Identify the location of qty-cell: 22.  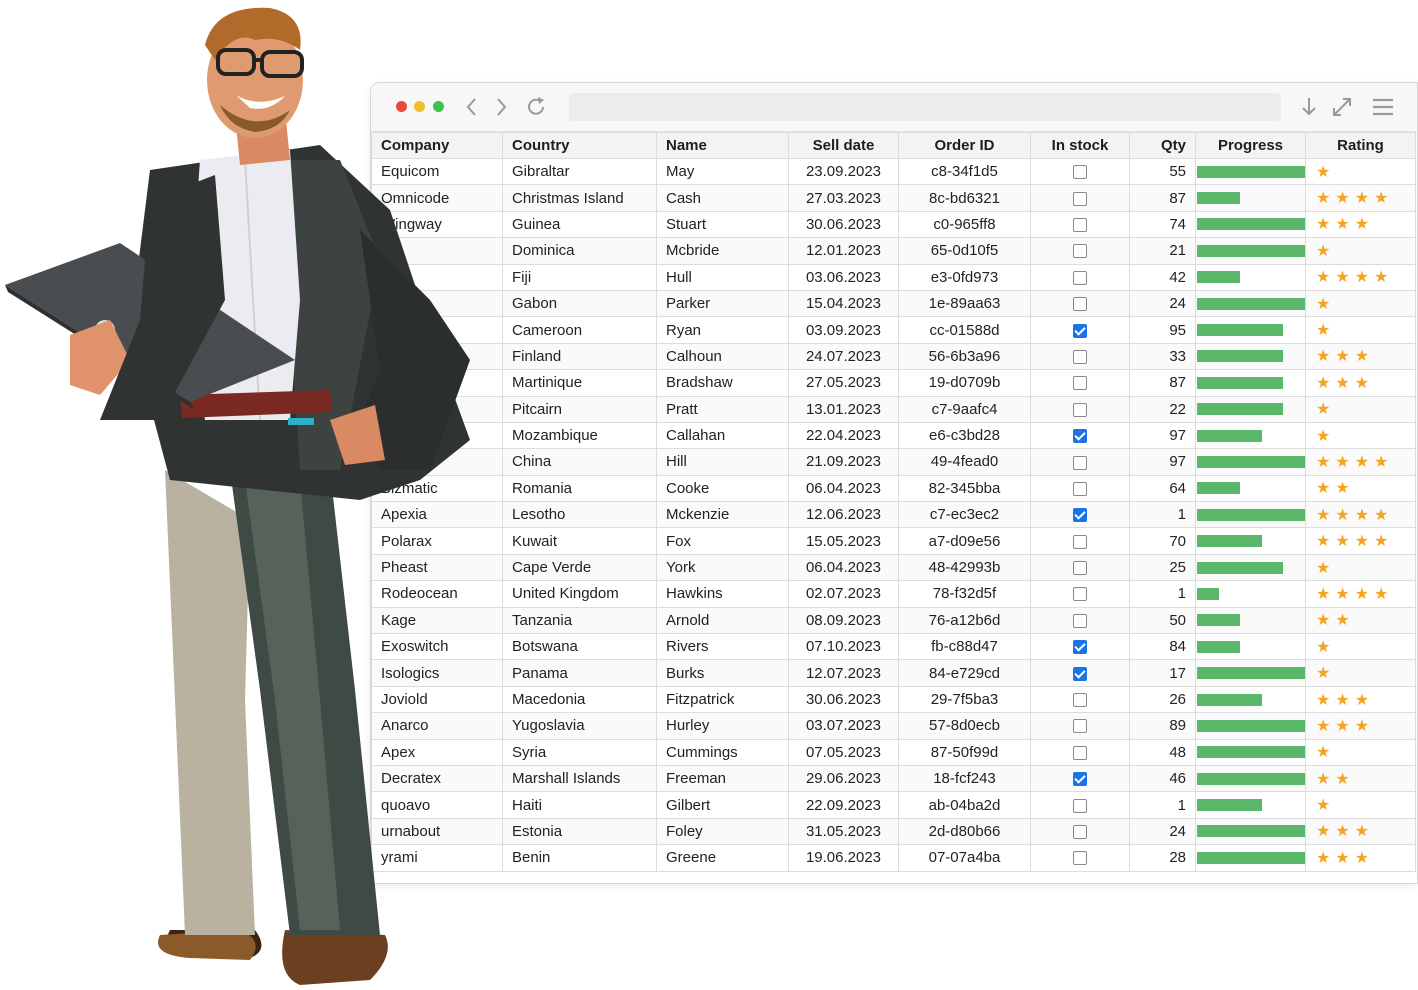
(1162, 409).